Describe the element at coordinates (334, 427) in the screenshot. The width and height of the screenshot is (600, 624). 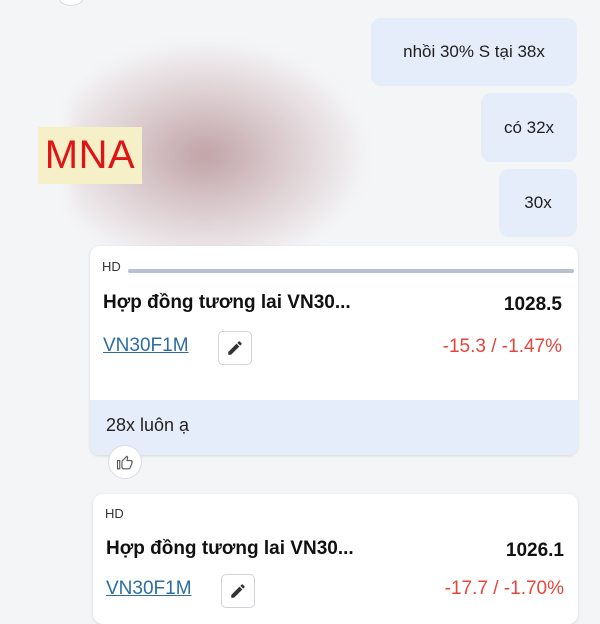
I see `card-footer-message: 28x luôn ạ` at that location.